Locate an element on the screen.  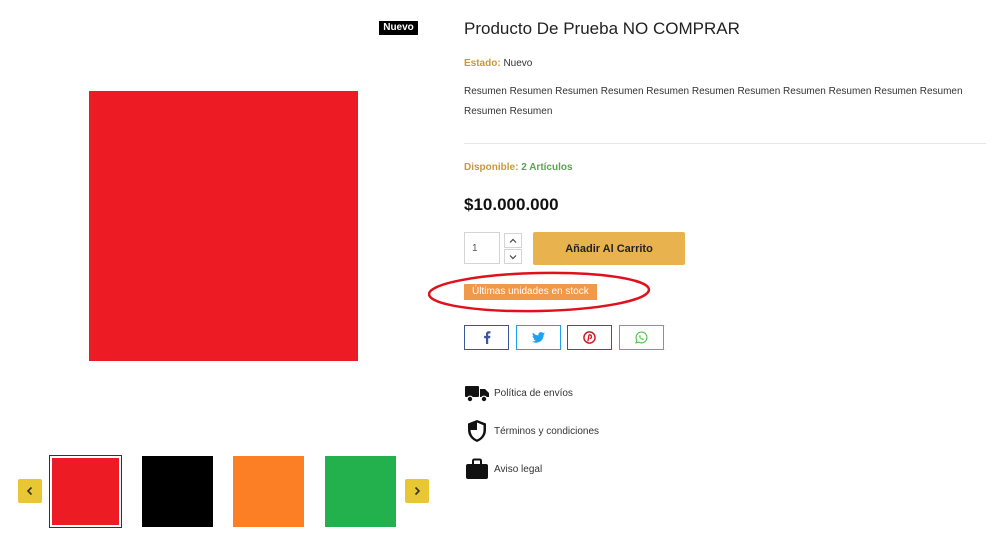
shipping-policy-label: Política de envíos is located at coordinates (533, 393).